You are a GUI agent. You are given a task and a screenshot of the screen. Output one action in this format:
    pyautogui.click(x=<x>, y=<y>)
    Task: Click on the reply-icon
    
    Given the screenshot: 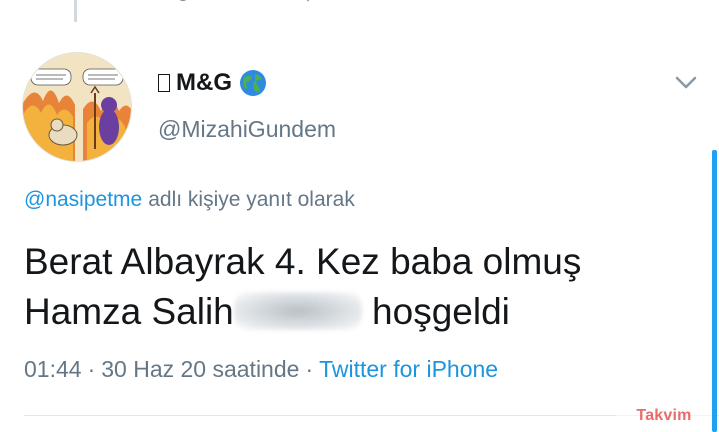 What is the action you would take?
    pyautogui.click(x=182, y=5)
    